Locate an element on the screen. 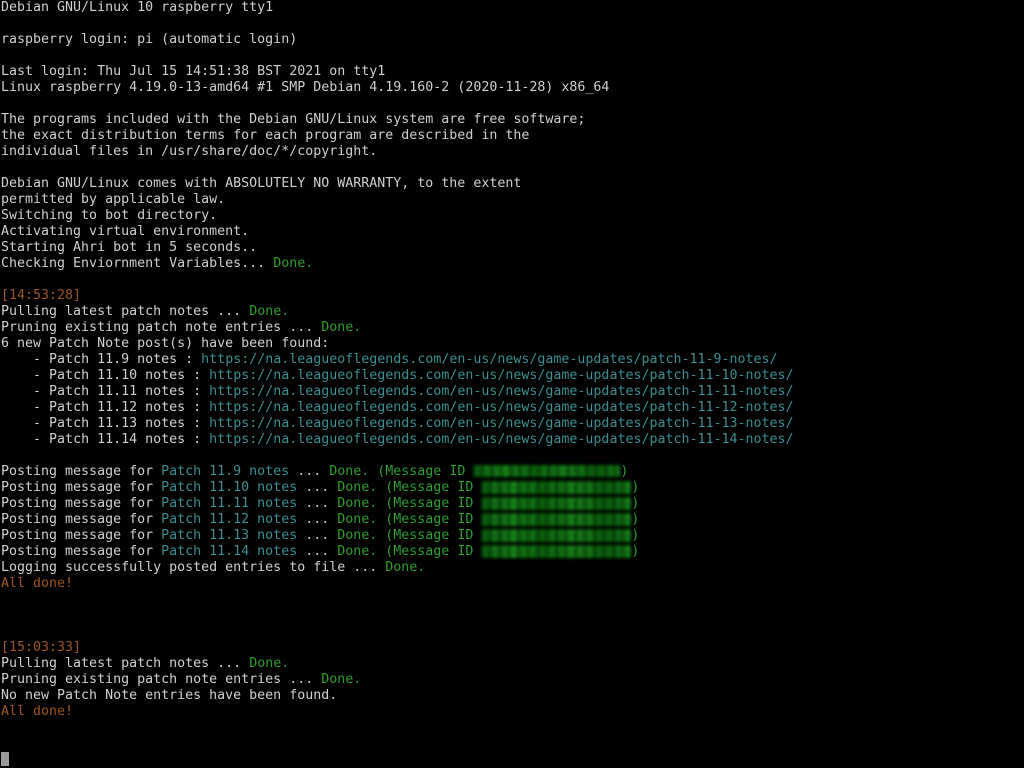  run1-pulling-status: Done. is located at coordinates (269, 311).